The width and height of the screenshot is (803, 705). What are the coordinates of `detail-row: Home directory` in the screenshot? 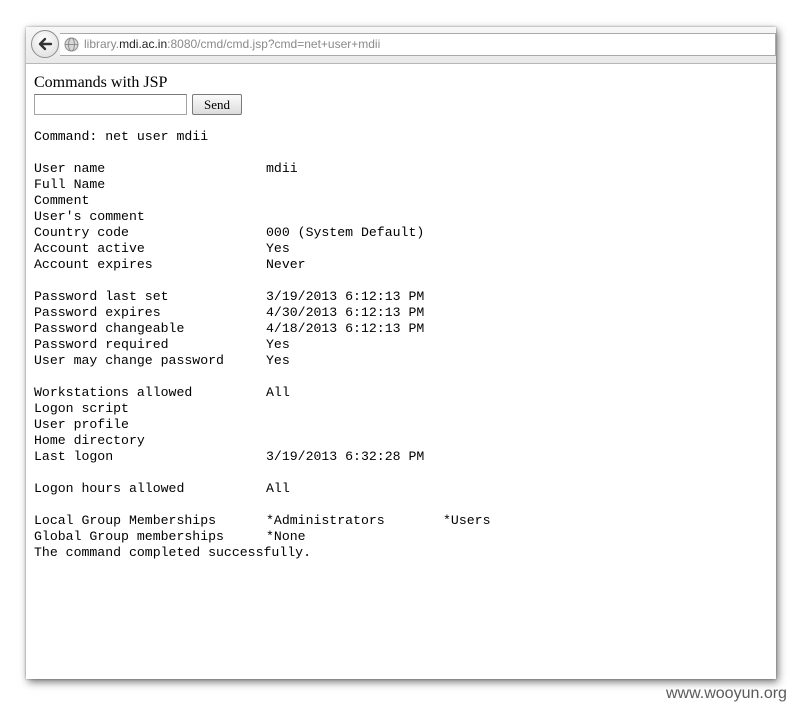 It's located at (262, 441).